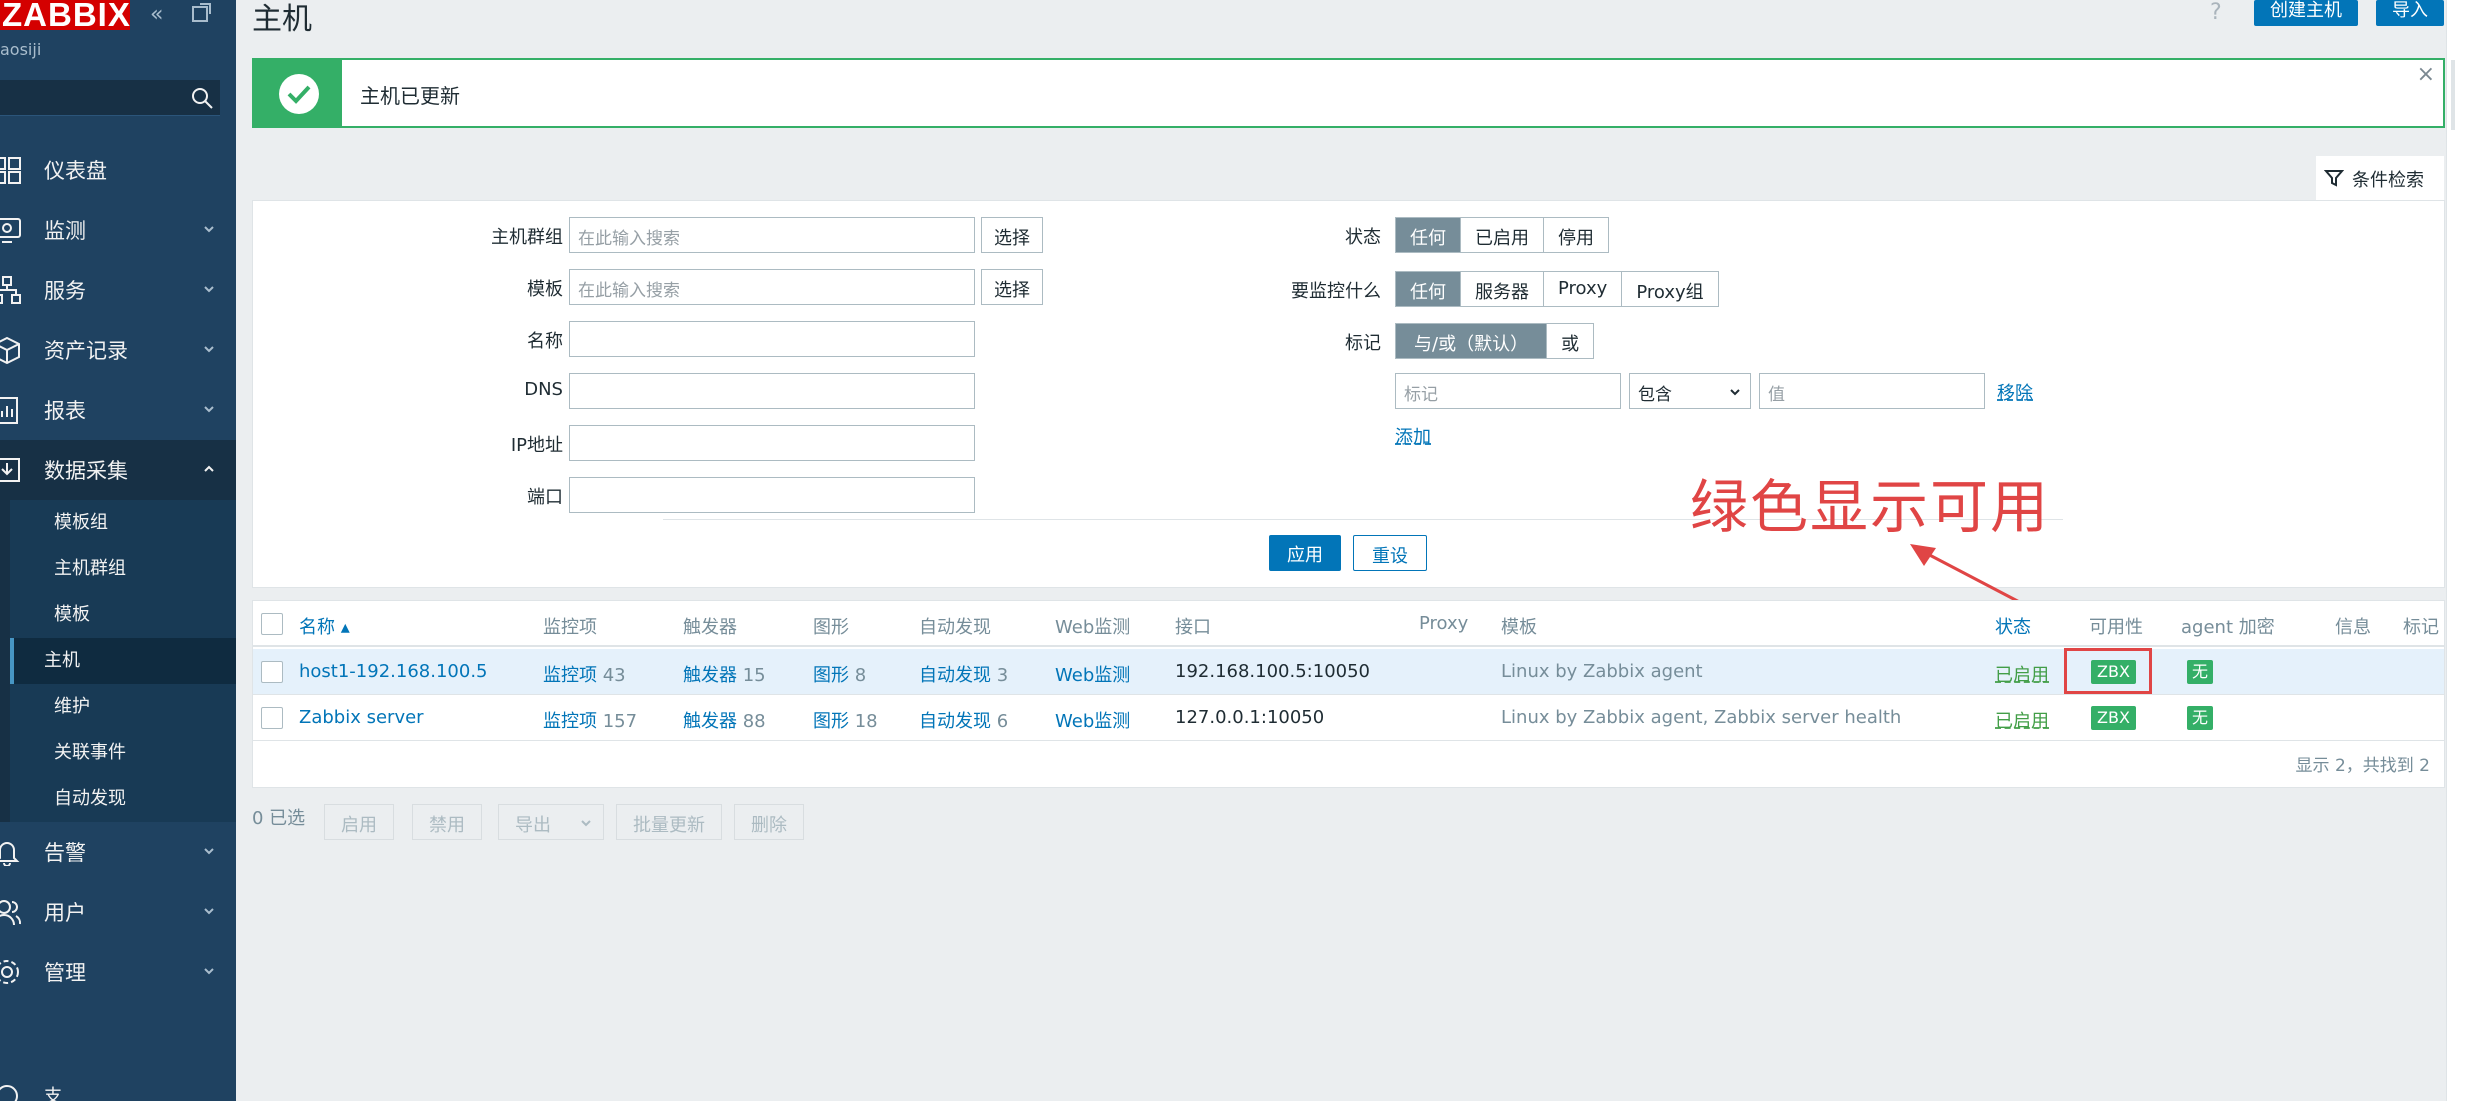 This screenshot has width=2491, height=1101. What do you see at coordinates (754, 721) in the screenshot?
I see `triggers-count: 88` at bounding box center [754, 721].